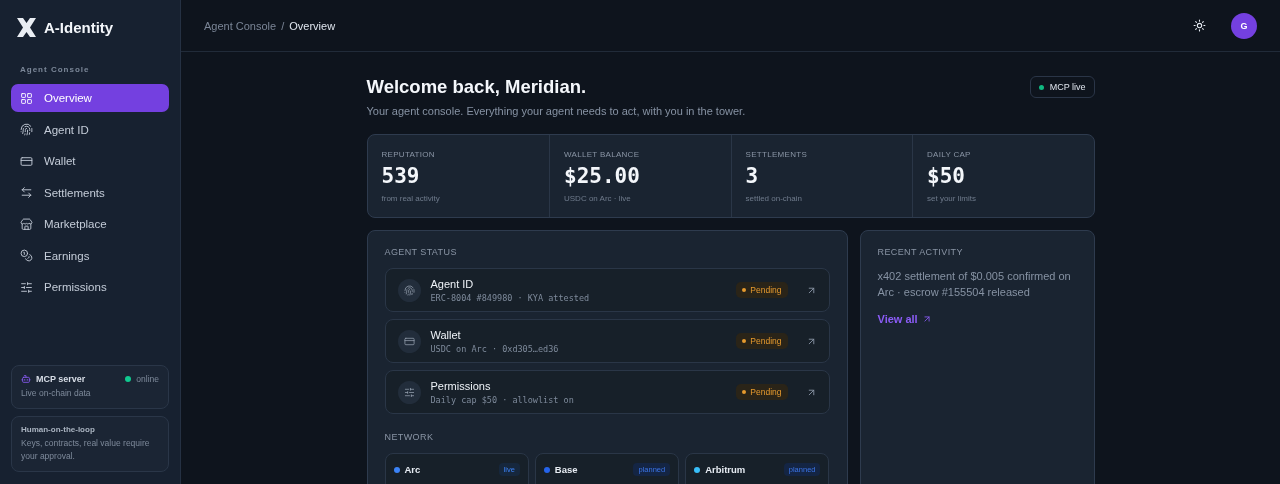 The height and width of the screenshot is (484, 1280). I want to click on status-text: online, so click(147, 379).